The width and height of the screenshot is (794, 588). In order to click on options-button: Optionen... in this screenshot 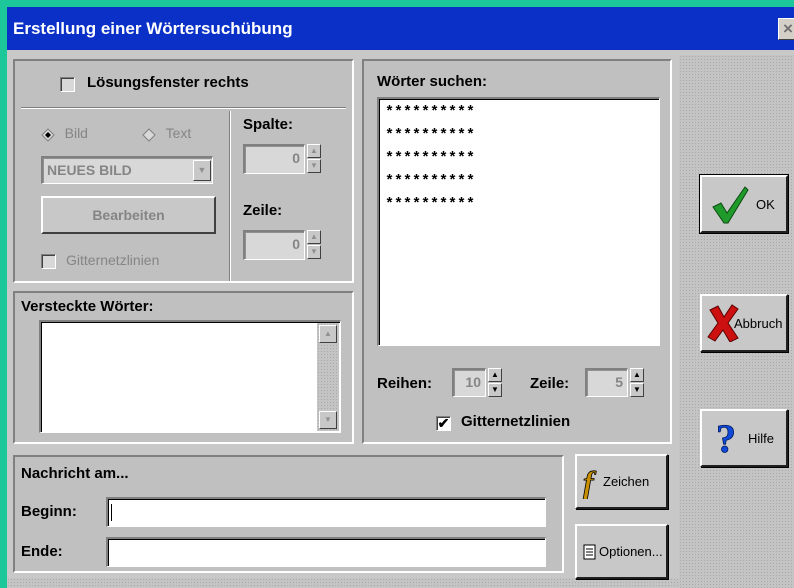, I will do `click(621, 551)`.